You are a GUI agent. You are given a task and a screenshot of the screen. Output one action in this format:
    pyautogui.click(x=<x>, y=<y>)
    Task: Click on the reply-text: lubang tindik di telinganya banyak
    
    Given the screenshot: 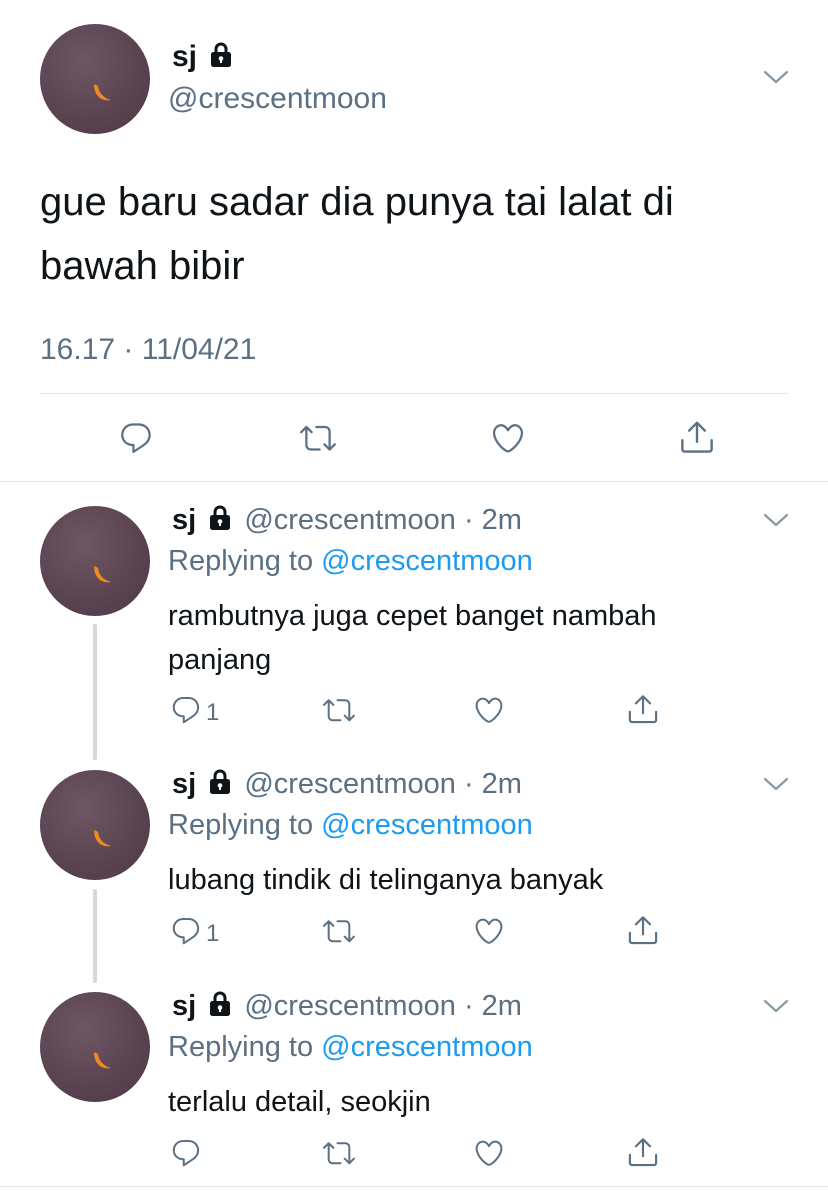 What is the action you would take?
    pyautogui.click(x=386, y=880)
    